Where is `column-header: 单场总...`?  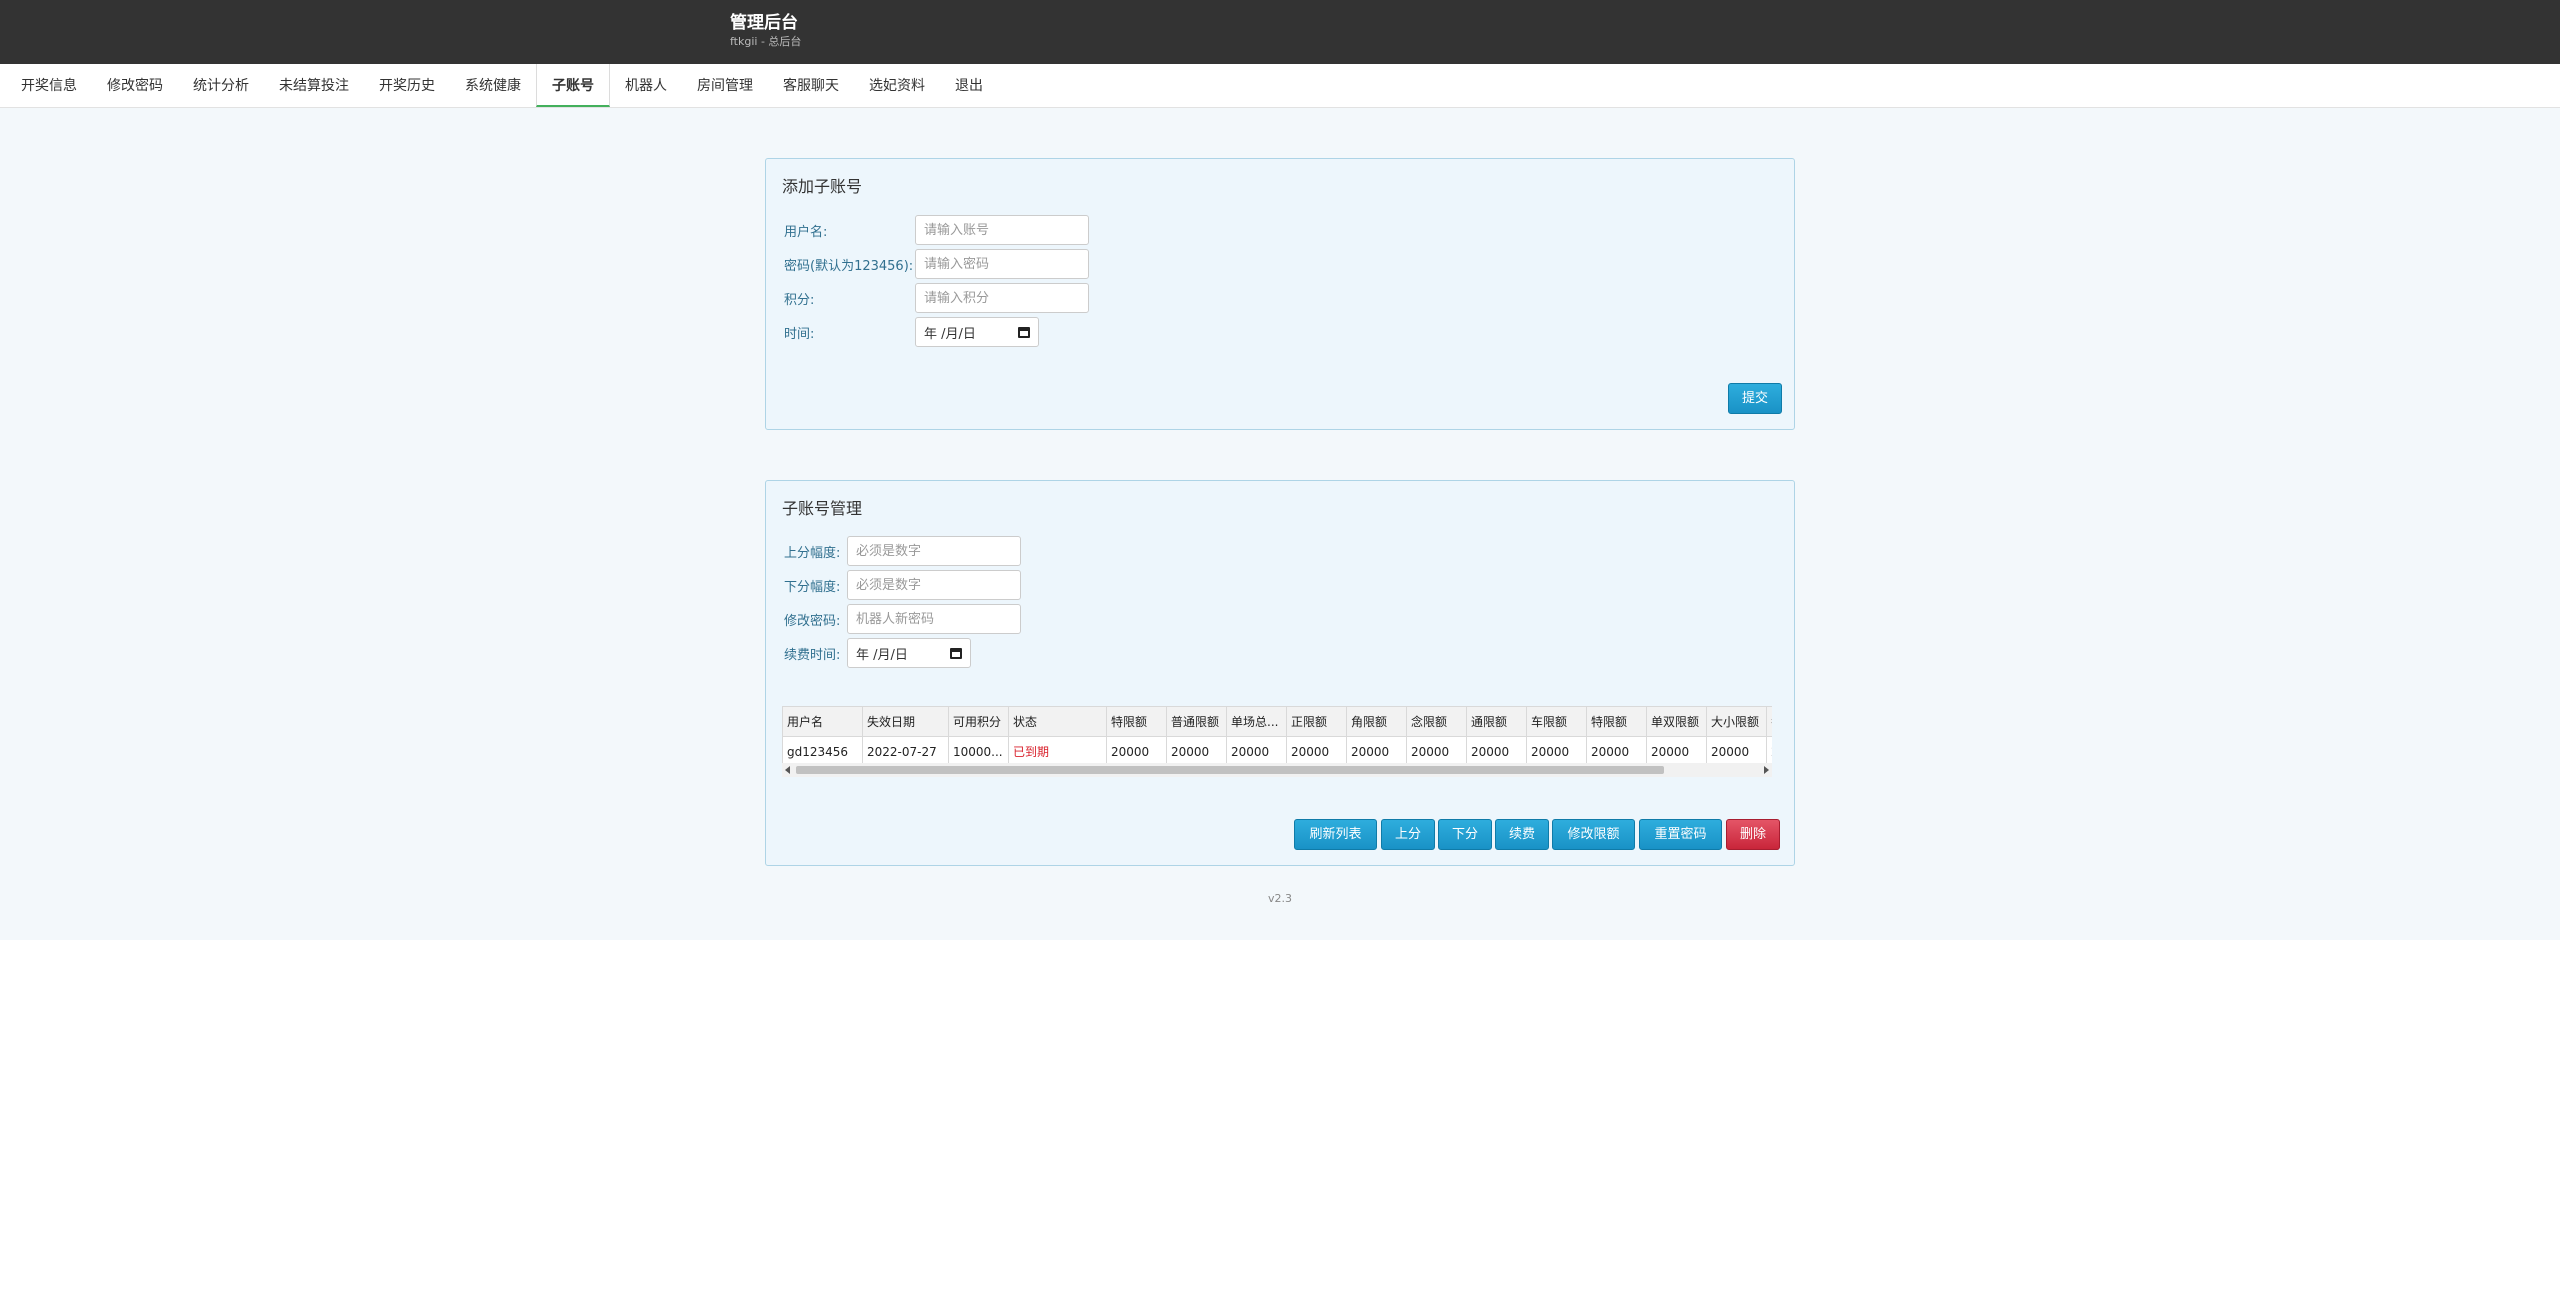
column-header: 单场总... is located at coordinates (1256, 721).